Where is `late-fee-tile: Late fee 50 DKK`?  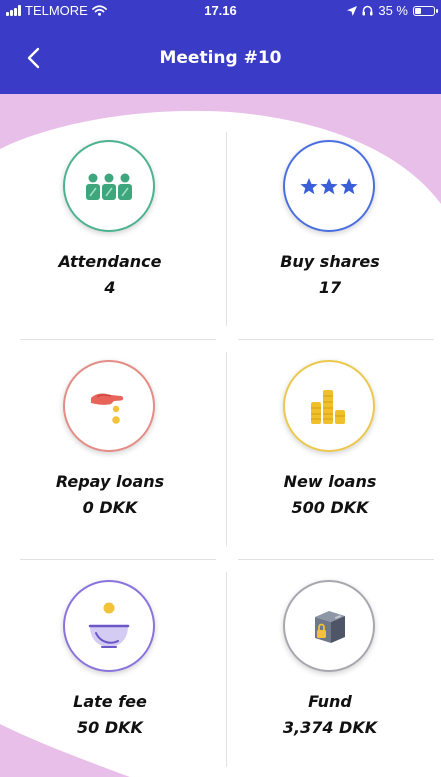 late-fee-tile: Late fee 50 DKK is located at coordinates (110, 661).